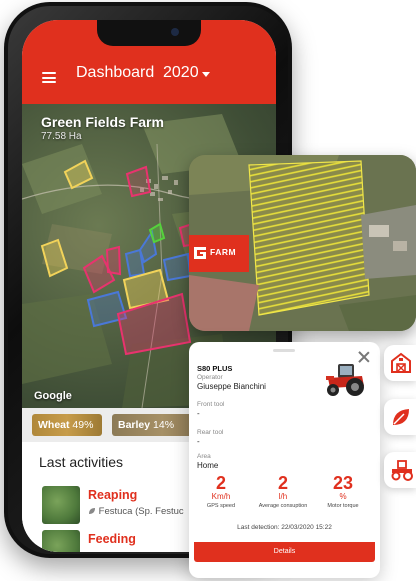 The height and width of the screenshot is (581, 416). Describe the element at coordinates (223, 252) in the screenshot. I see `farm-badge-label: FARM` at that location.